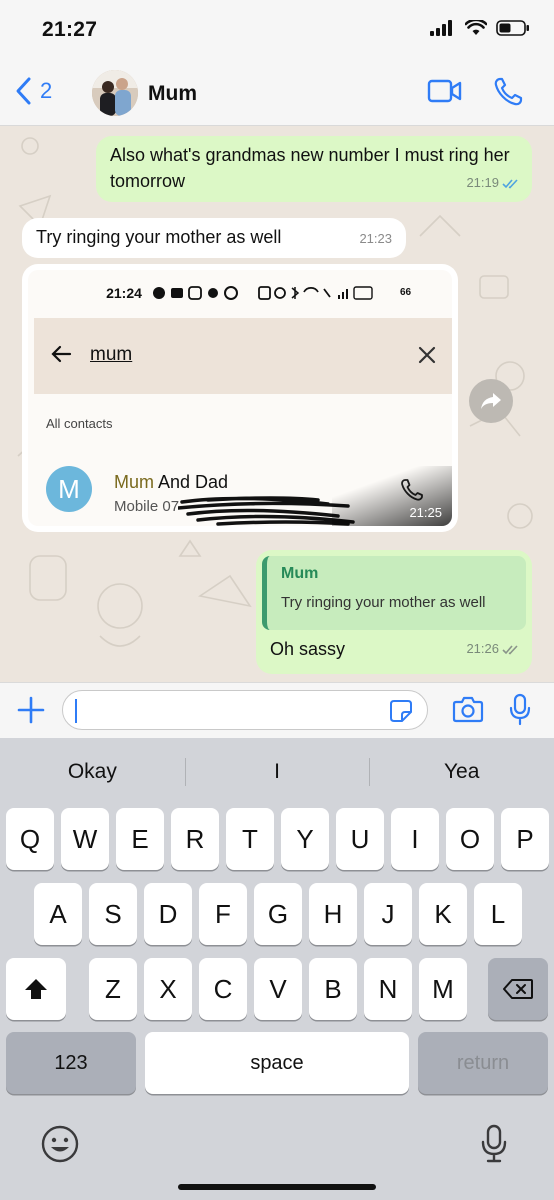 This screenshot has width=554, height=1200. I want to click on message-time: 21:19, so click(482, 182).